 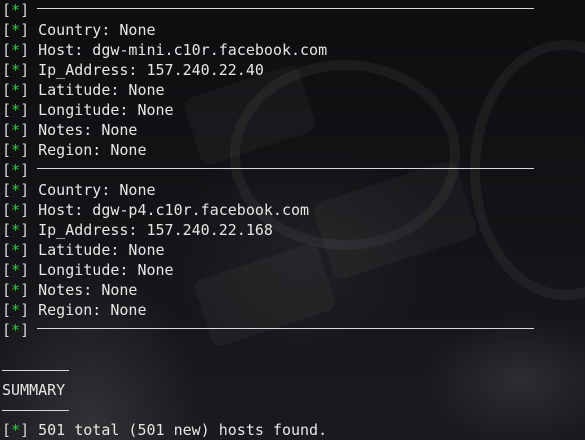 I want to click on record-field: Host: dgw-mini.c10r.facebook.com, so click(x=183, y=50).